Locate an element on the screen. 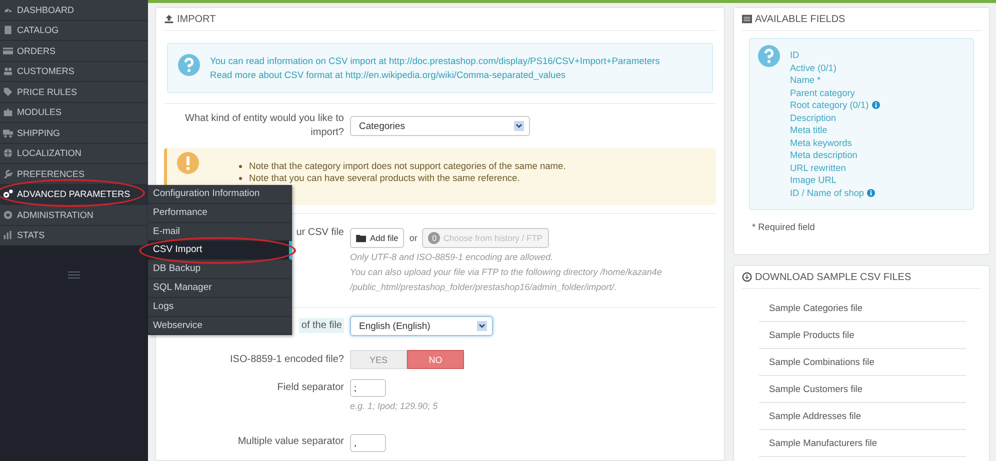 The image size is (996, 461). field-name: Meta keywords is located at coordinates (821, 142).